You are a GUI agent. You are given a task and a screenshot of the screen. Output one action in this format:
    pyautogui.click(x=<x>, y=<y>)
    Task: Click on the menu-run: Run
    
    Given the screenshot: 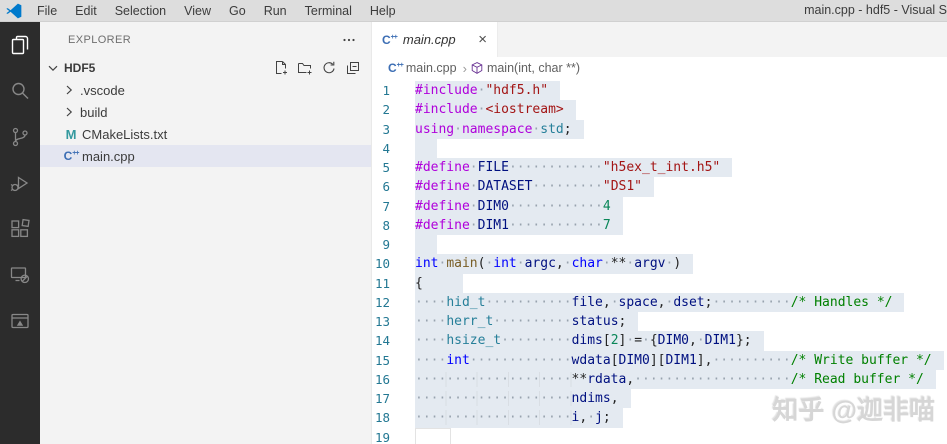 What is the action you would take?
    pyautogui.click(x=275, y=11)
    